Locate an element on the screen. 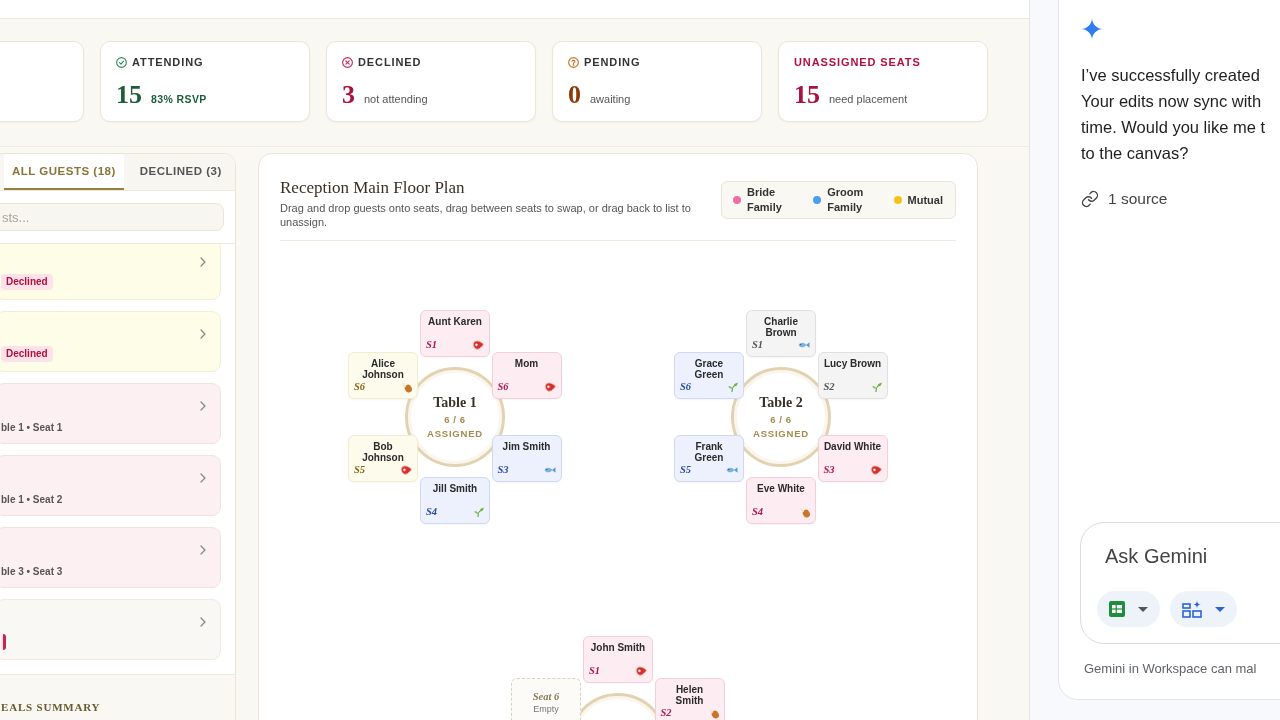  seat-card: Jill Smith S4 is located at coordinates (455, 500).